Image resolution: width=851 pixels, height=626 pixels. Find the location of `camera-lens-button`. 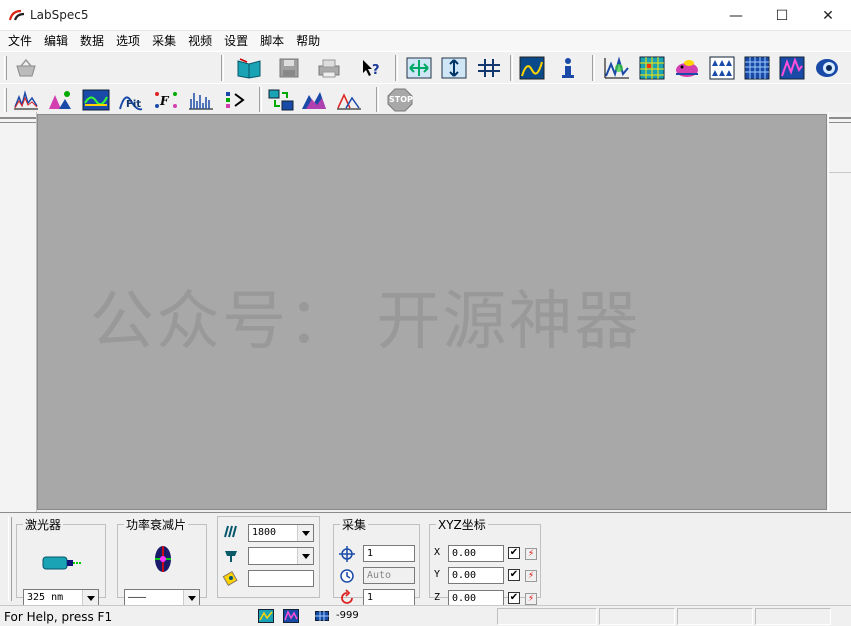

camera-lens-button is located at coordinates (827, 68).